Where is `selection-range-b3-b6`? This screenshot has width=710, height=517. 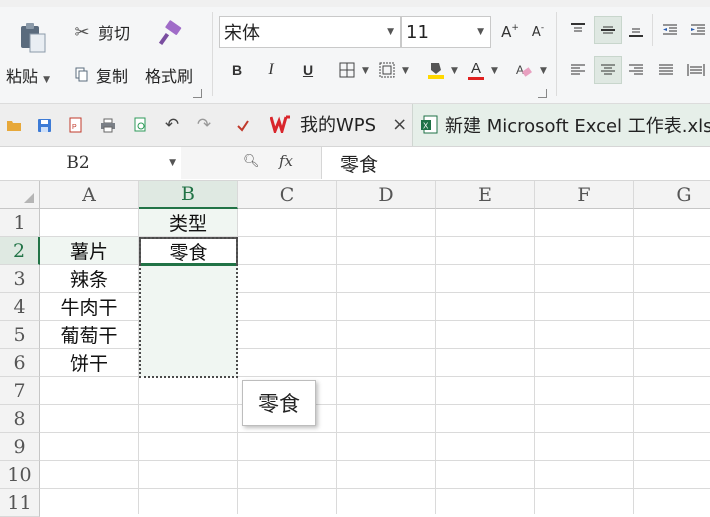 selection-range-b3-b6 is located at coordinates (188, 321).